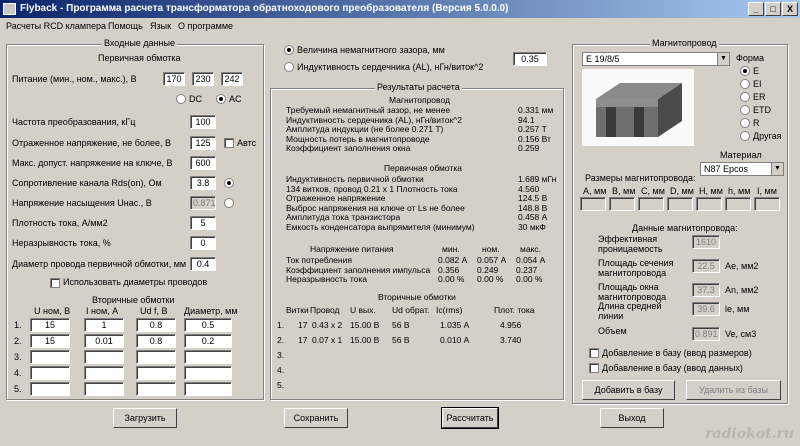 The image size is (800, 446). Describe the element at coordinates (205, 26) in the screenshot. I see `menu-about: О программе` at that location.